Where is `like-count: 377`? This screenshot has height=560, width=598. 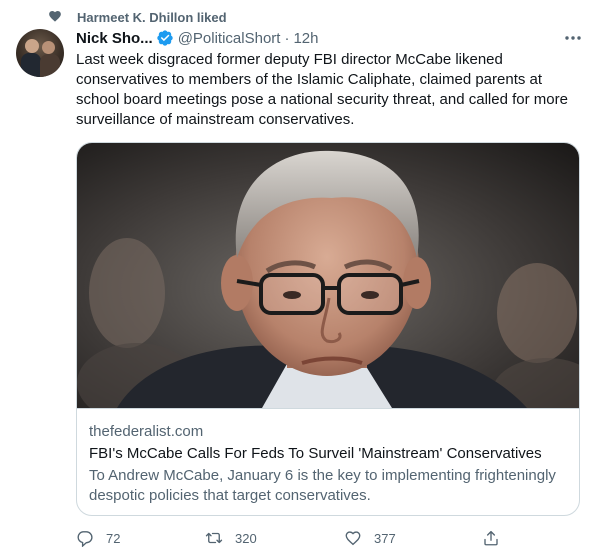 like-count: 377 is located at coordinates (385, 538).